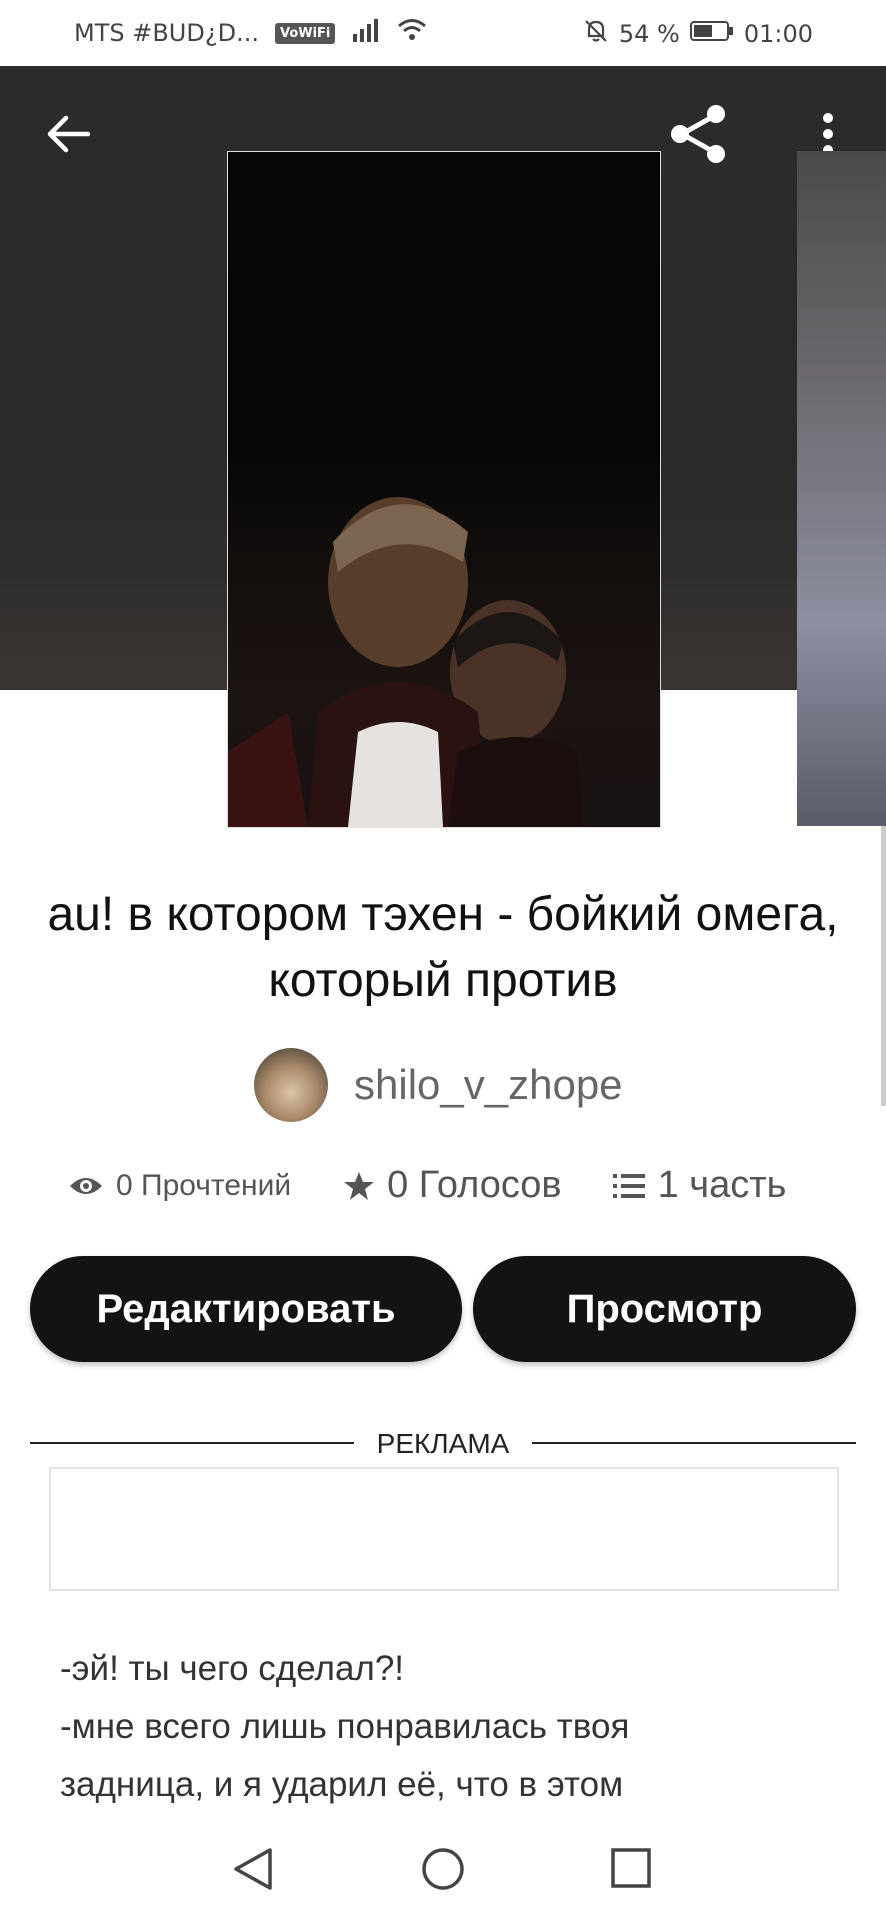 The width and height of the screenshot is (886, 1920). I want to click on battery-percent: 54 %, so click(649, 34).